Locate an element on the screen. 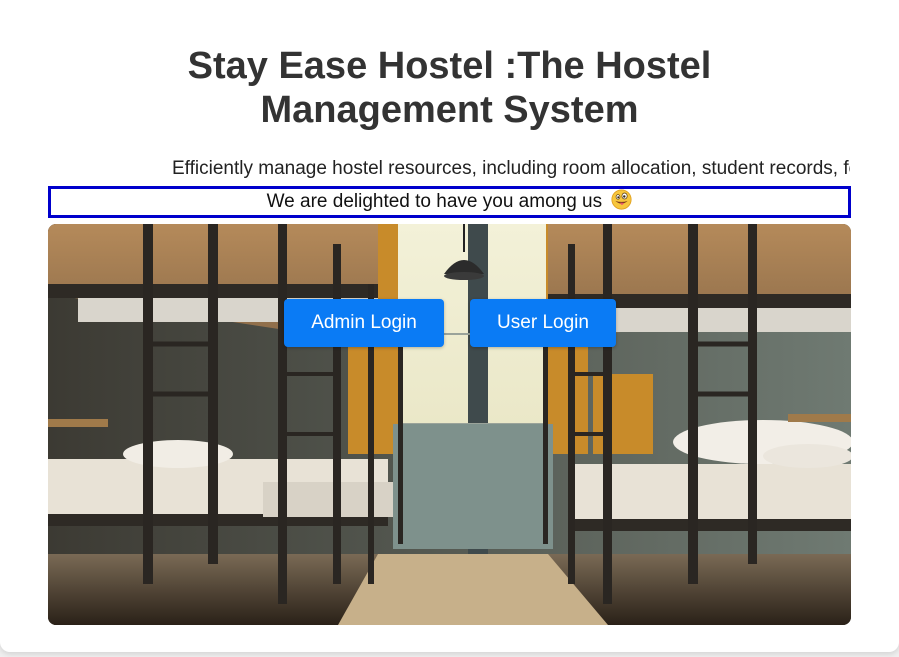 The height and width of the screenshot is (657, 899). admin-login-button: Admin Login is located at coordinates (364, 323).